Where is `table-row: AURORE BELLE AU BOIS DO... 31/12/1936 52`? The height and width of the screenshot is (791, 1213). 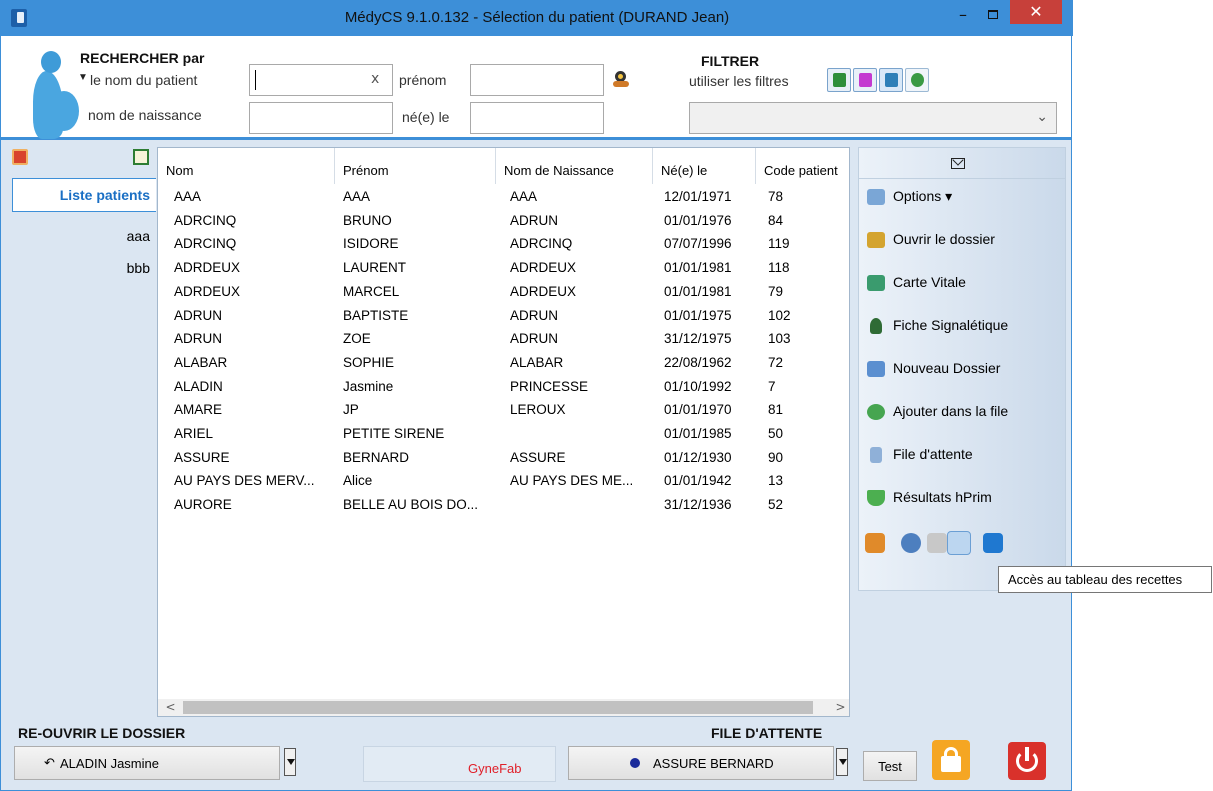 table-row: AURORE BELLE AU BOIS DO... 31/12/1936 52 is located at coordinates (503, 506).